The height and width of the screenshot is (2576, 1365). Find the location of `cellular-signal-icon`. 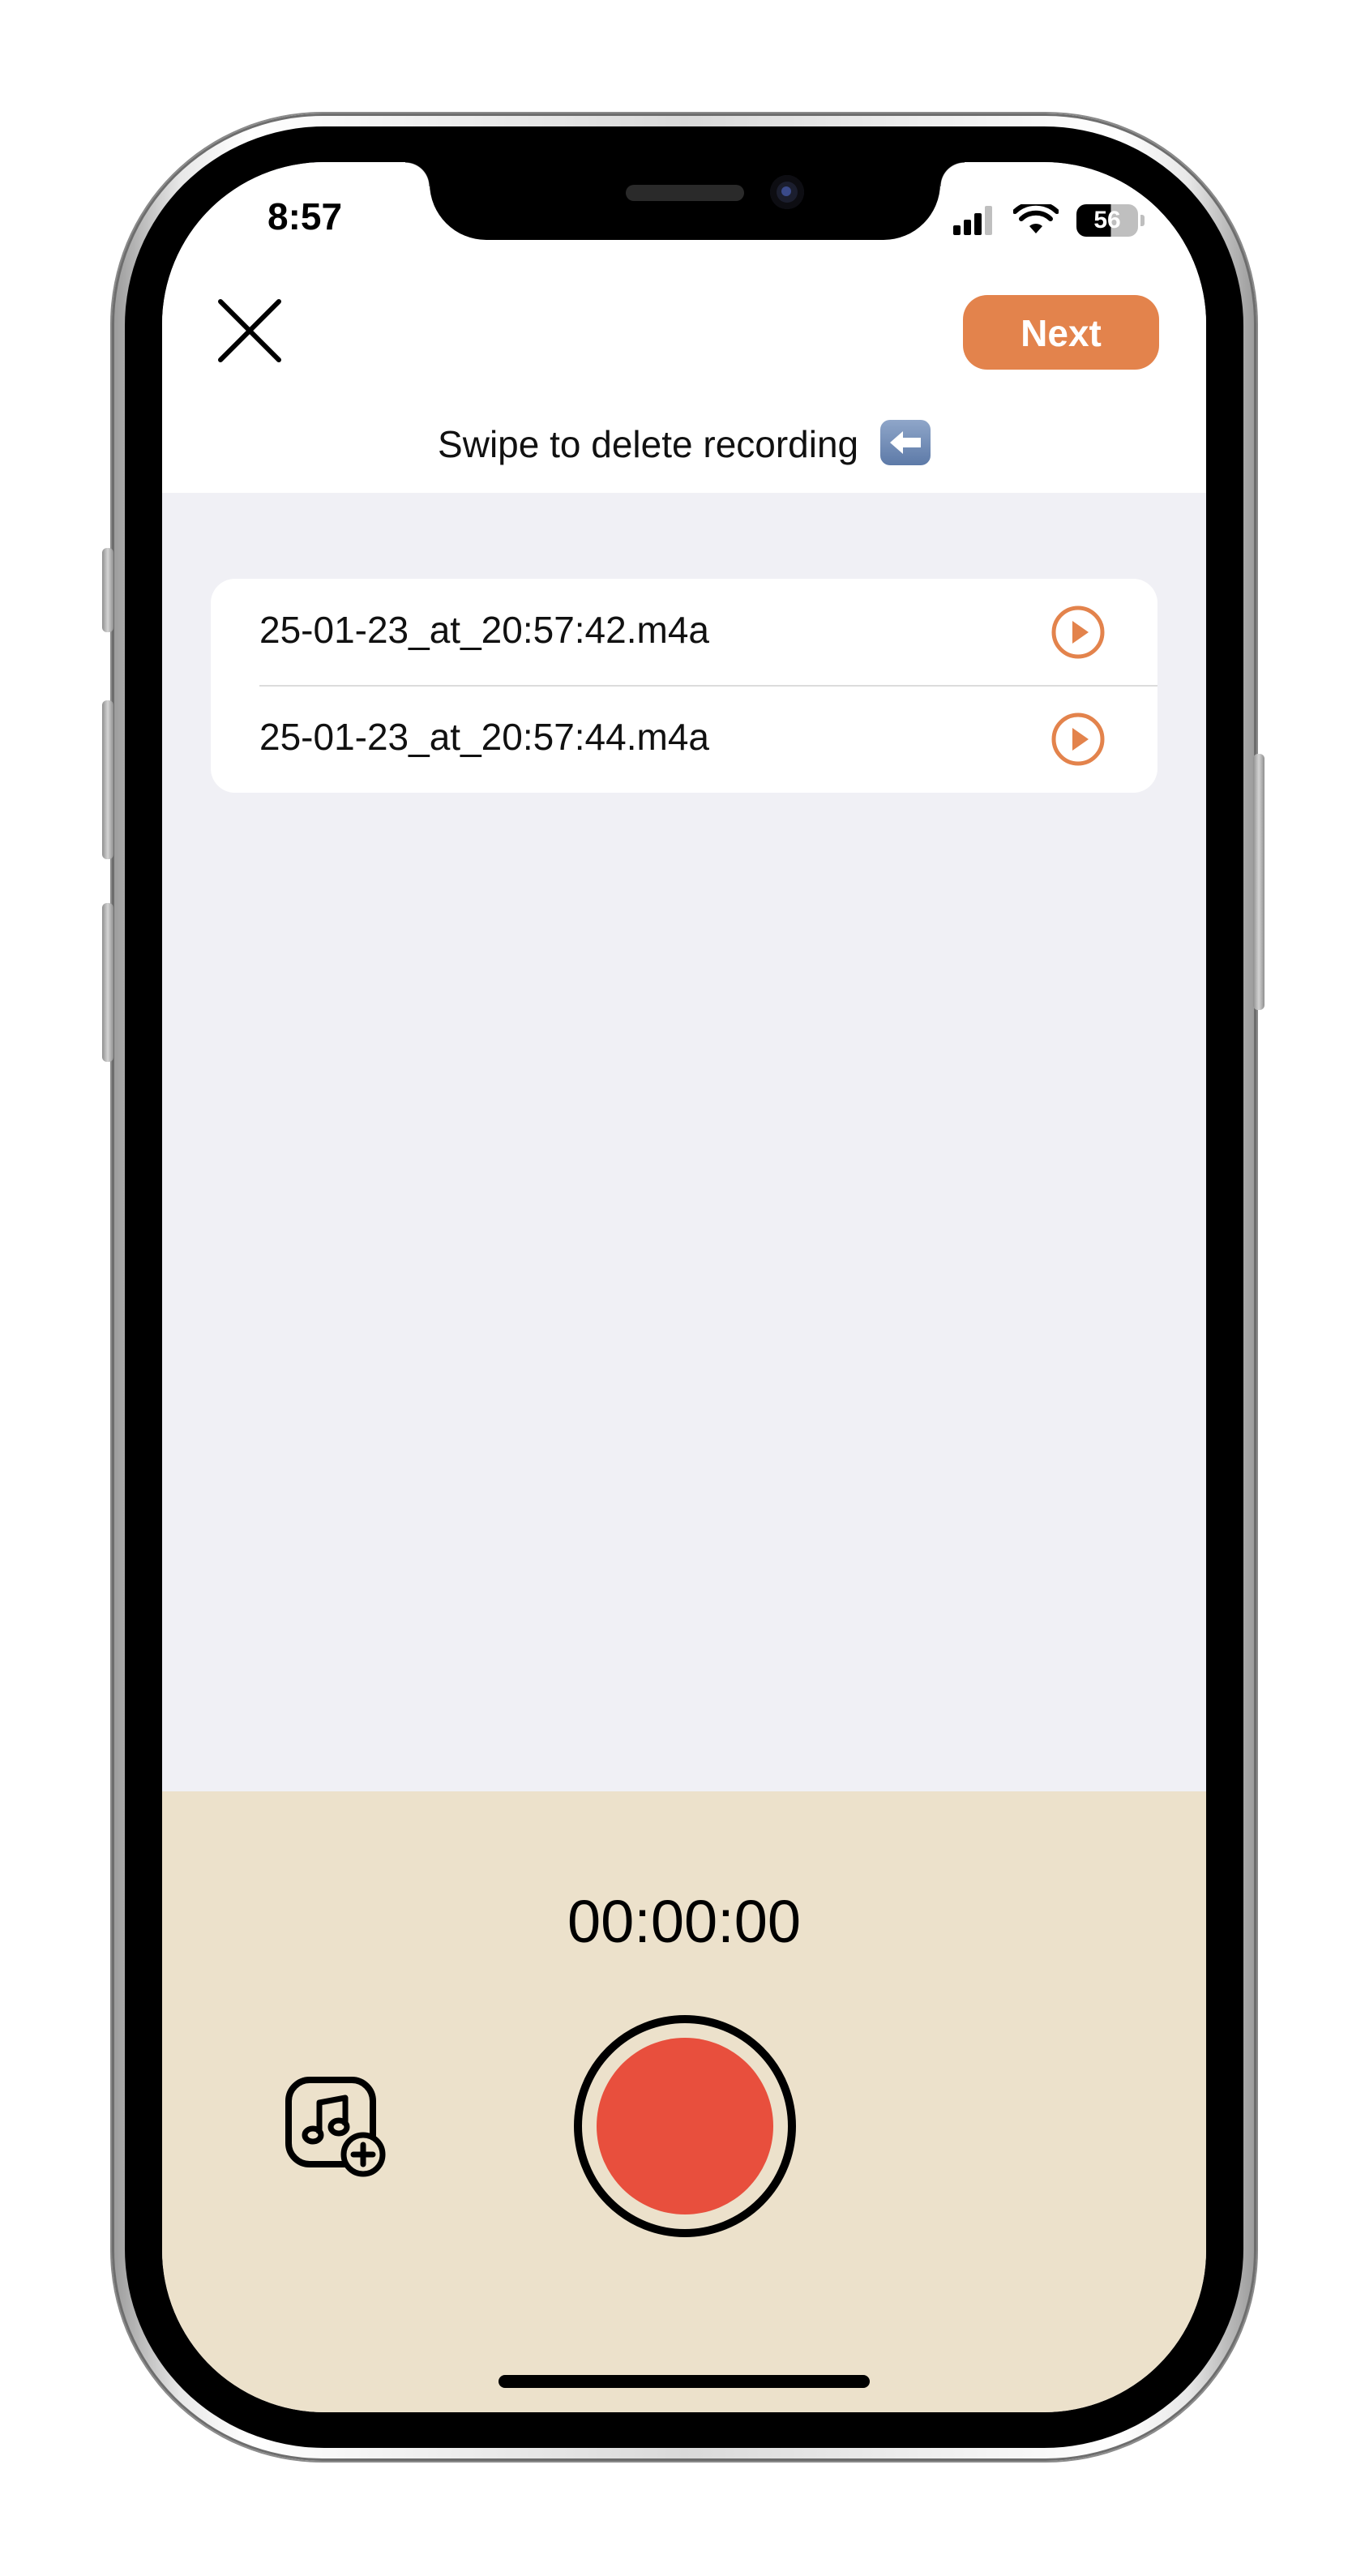

cellular-signal-icon is located at coordinates (973, 220).